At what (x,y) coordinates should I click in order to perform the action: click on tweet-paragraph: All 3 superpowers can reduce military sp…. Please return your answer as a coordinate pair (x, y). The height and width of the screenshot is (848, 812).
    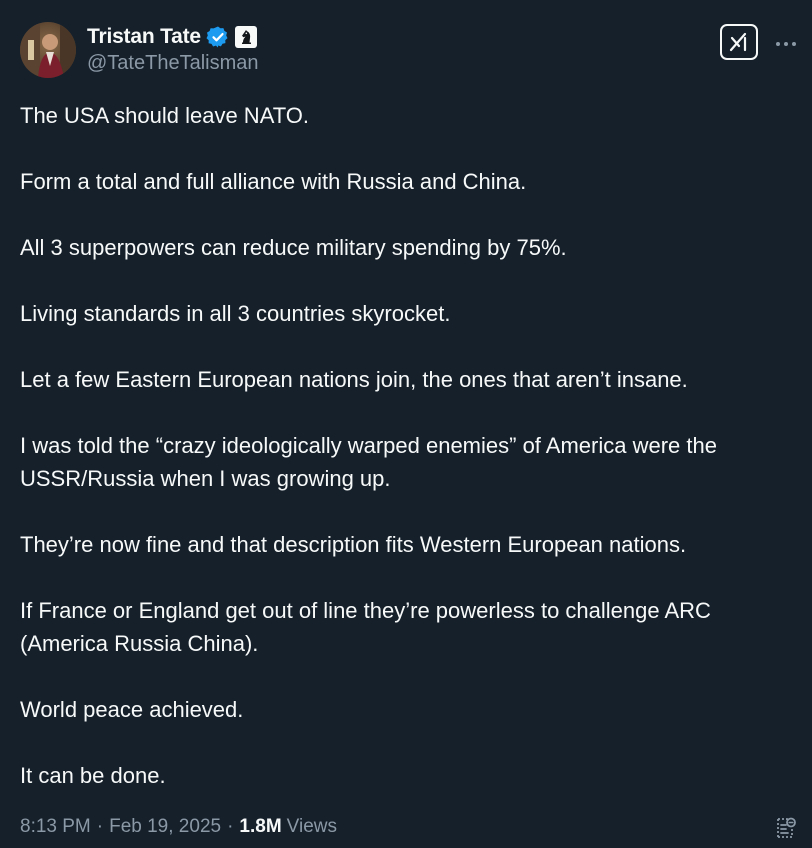
    Looking at the image, I should click on (293, 247).